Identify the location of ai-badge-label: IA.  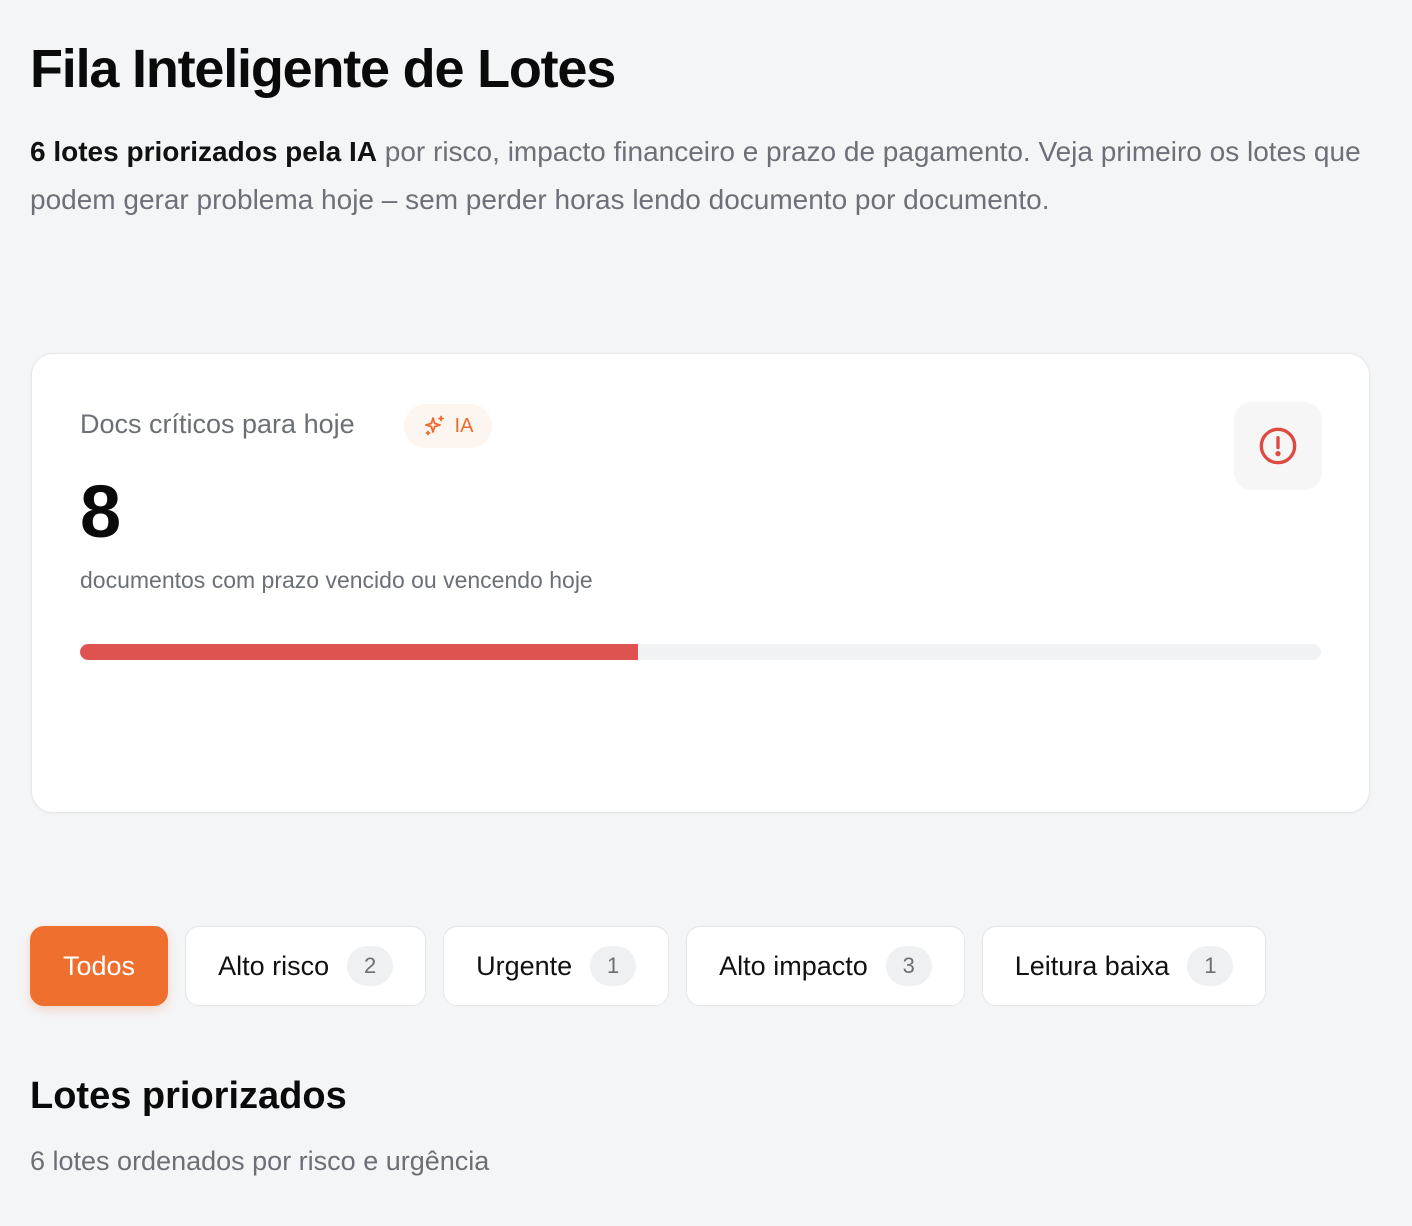
(464, 425).